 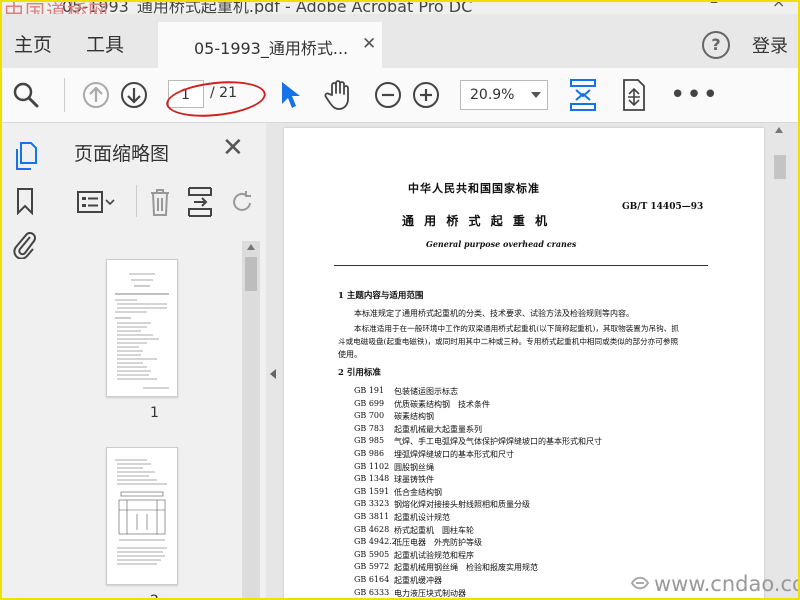 I want to click on paragraph-2-line-3: 使用。, so click(x=350, y=354).